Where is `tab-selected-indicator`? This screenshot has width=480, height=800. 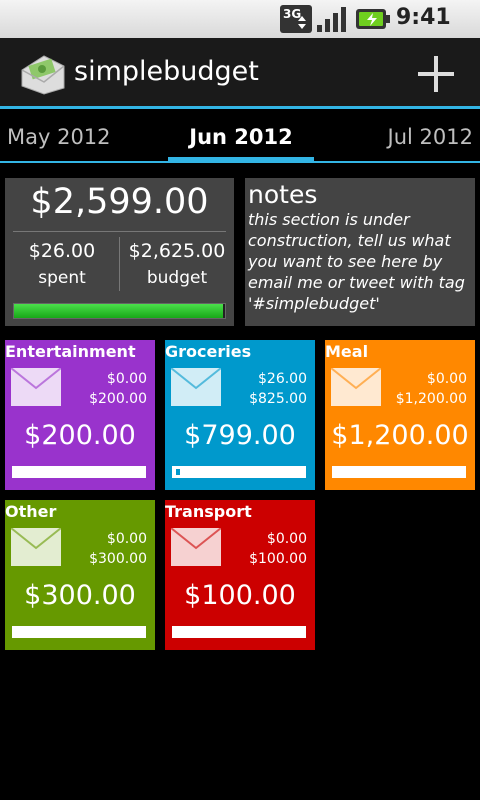
tab-selected-indicator is located at coordinates (241, 160).